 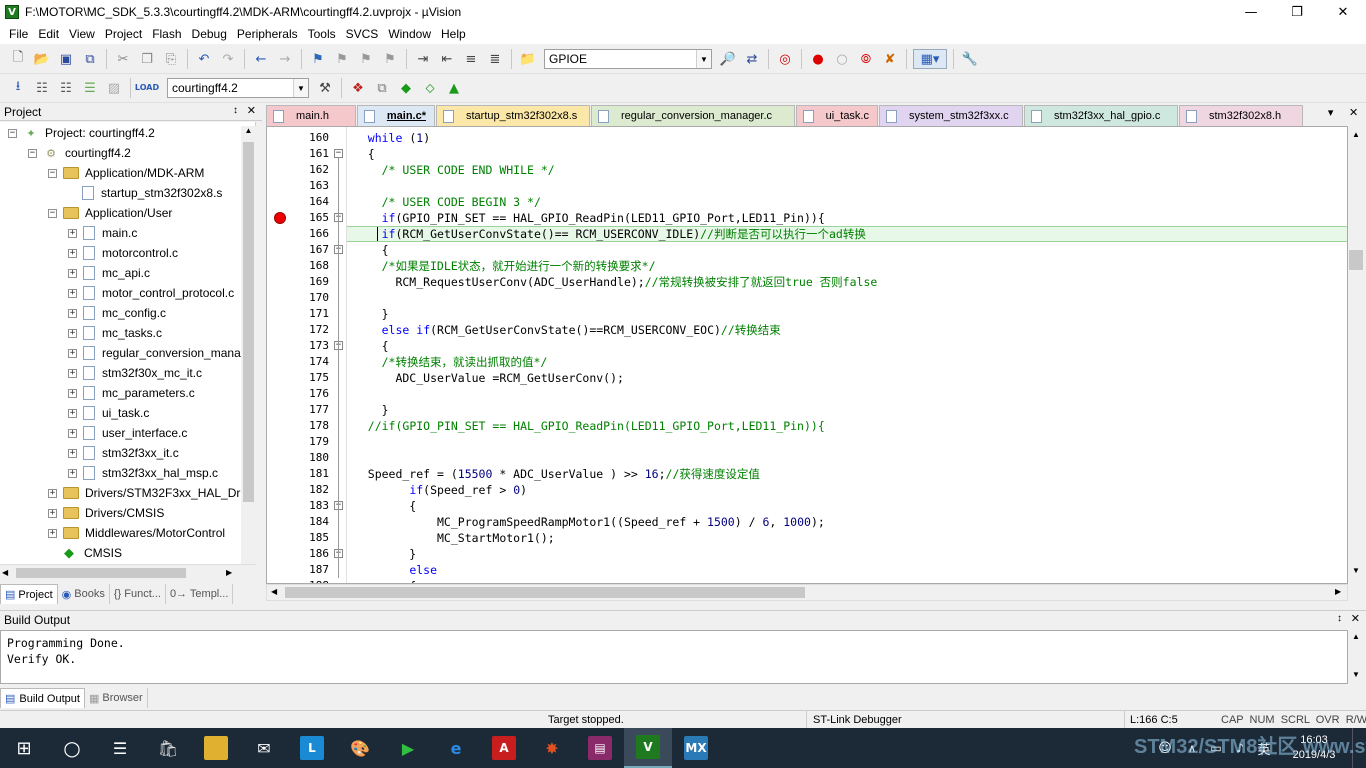 What do you see at coordinates (311, 115) in the screenshot?
I see `tab-main-h: main.h` at bounding box center [311, 115].